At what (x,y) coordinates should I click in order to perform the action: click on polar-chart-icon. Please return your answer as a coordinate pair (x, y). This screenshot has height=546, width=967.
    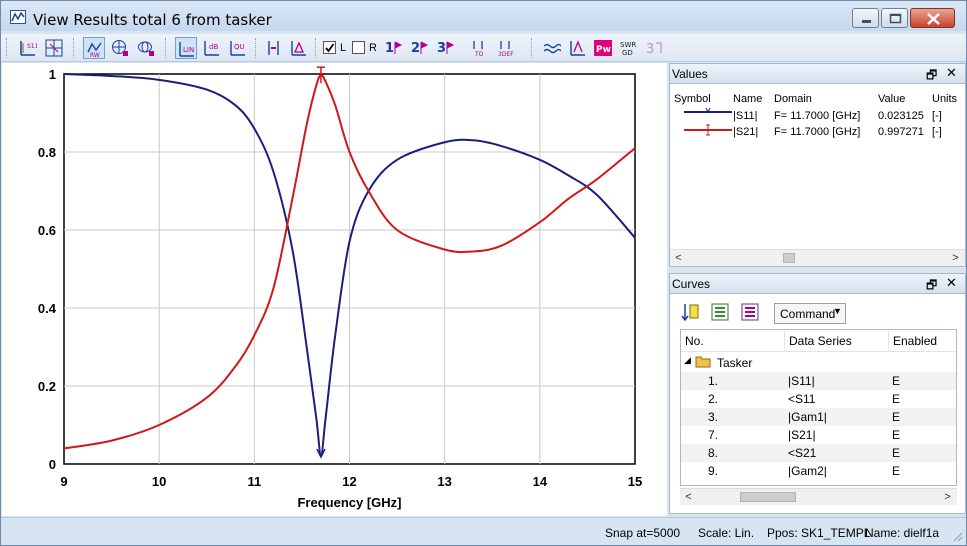
    Looking at the image, I should click on (146, 48).